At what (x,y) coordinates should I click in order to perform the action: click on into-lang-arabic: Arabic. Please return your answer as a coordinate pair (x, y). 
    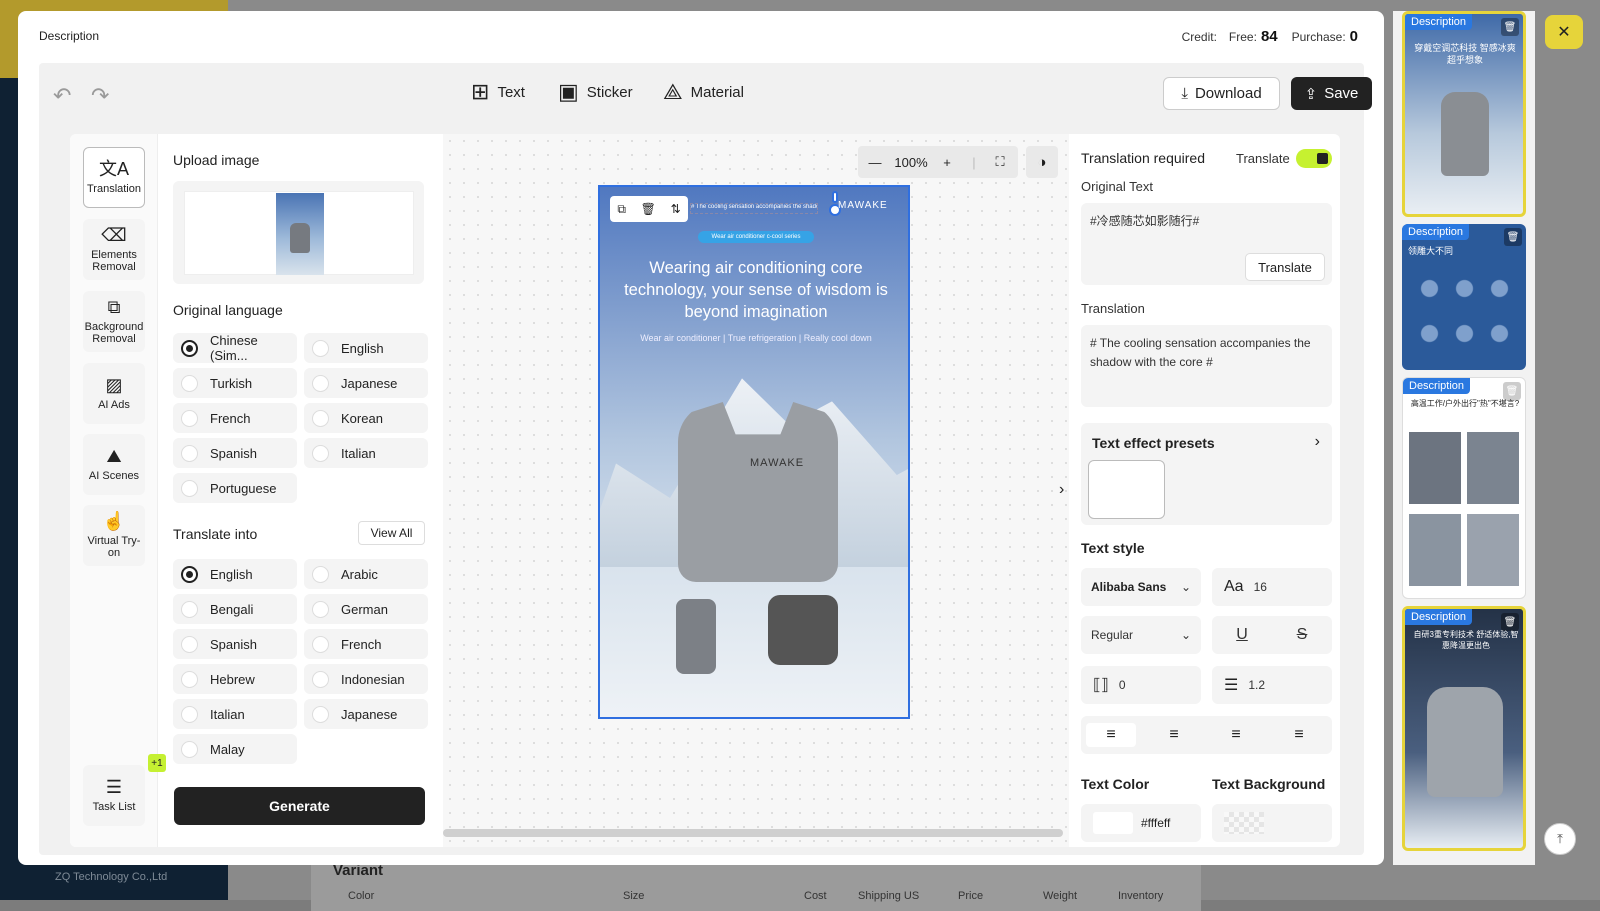
    Looking at the image, I should click on (366, 574).